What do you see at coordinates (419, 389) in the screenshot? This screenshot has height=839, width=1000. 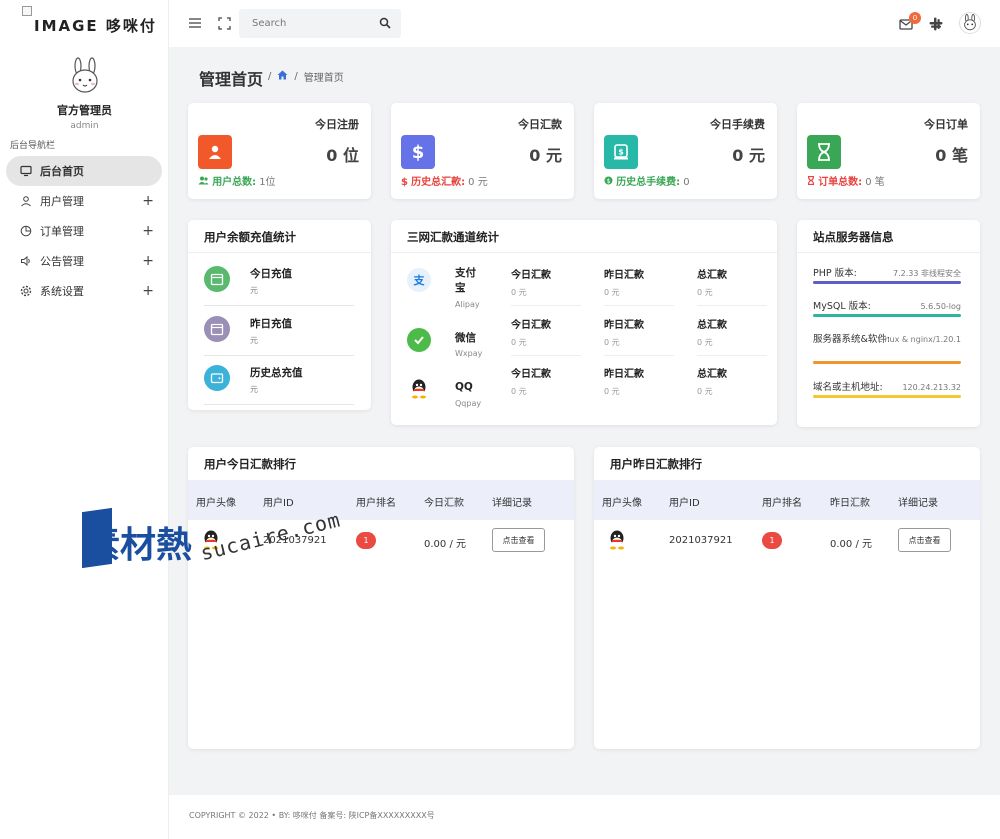 I see `qq-icon` at bounding box center [419, 389].